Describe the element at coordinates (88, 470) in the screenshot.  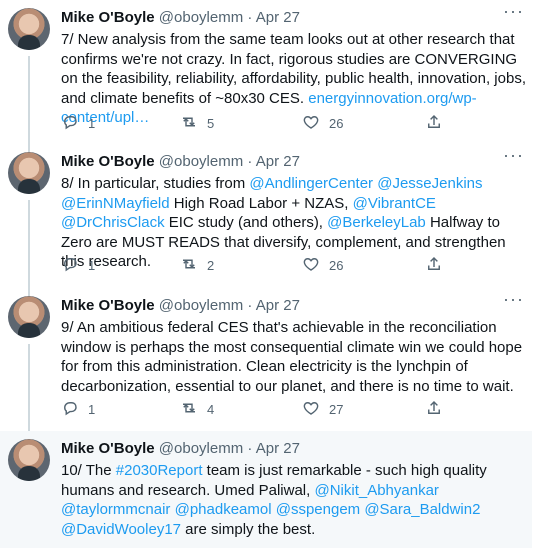
I see `tweet-text-segment: 10/ The` at that location.